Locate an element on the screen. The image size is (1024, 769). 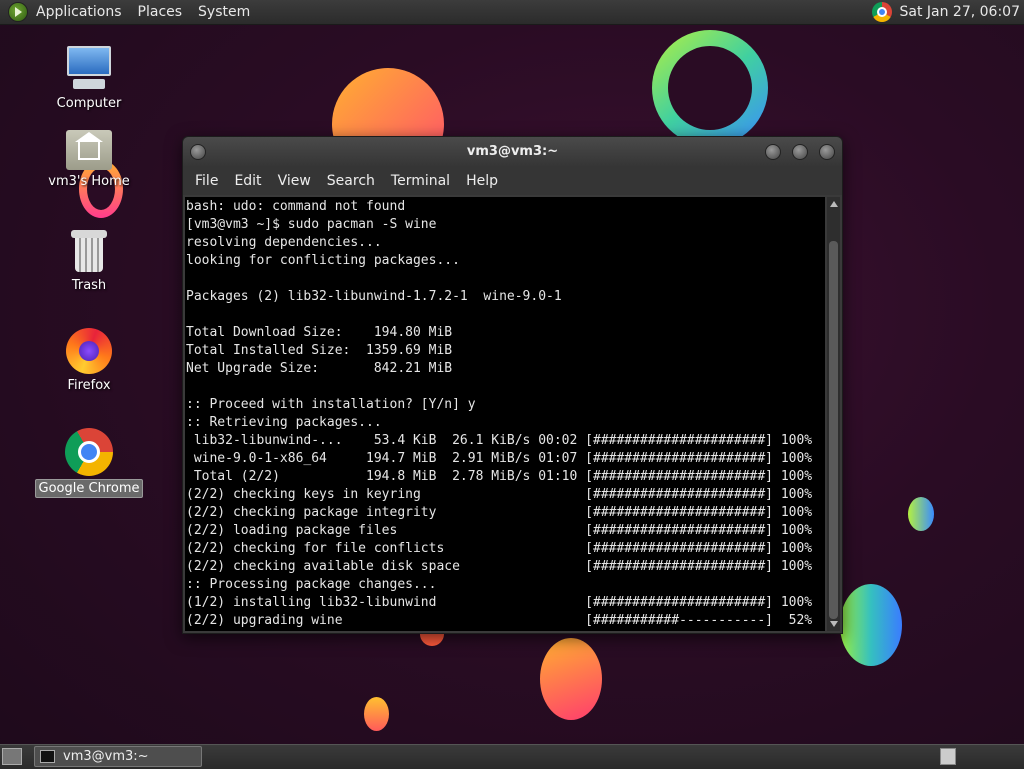
computer-icon is located at coordinates (89, 69).